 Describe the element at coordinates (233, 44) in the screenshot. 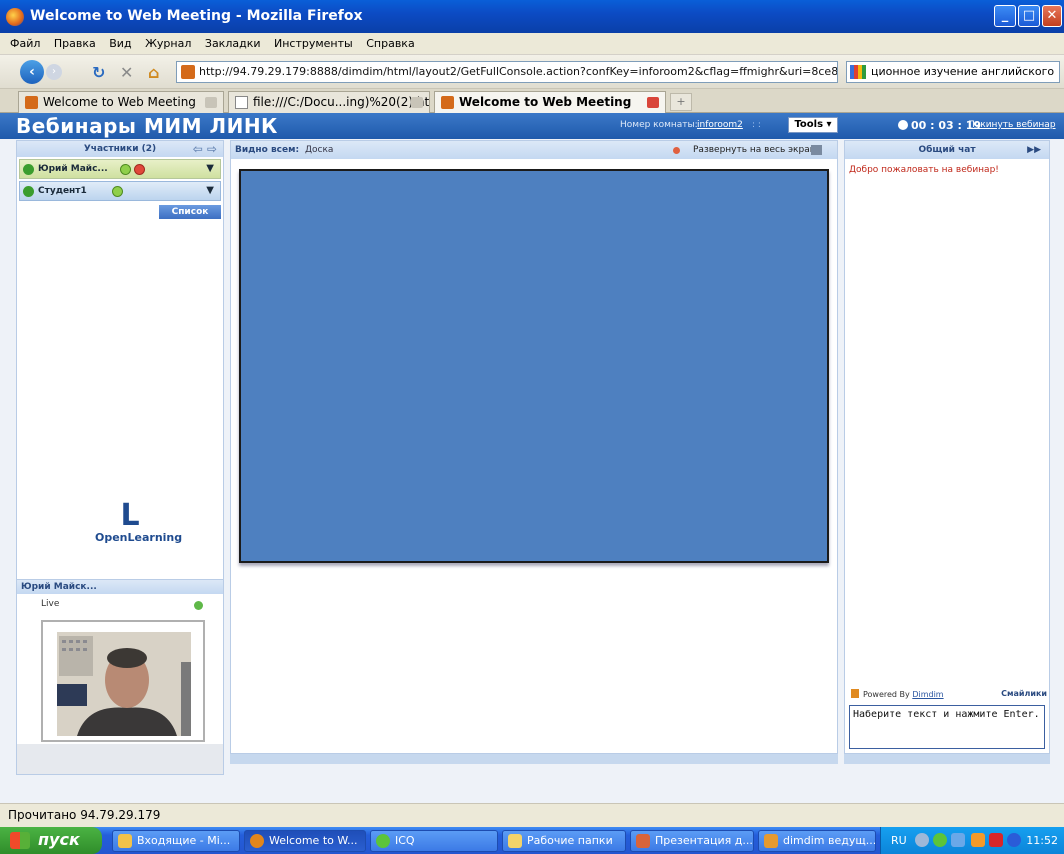

I see `menu-bookmarks: Закладки` at that location.